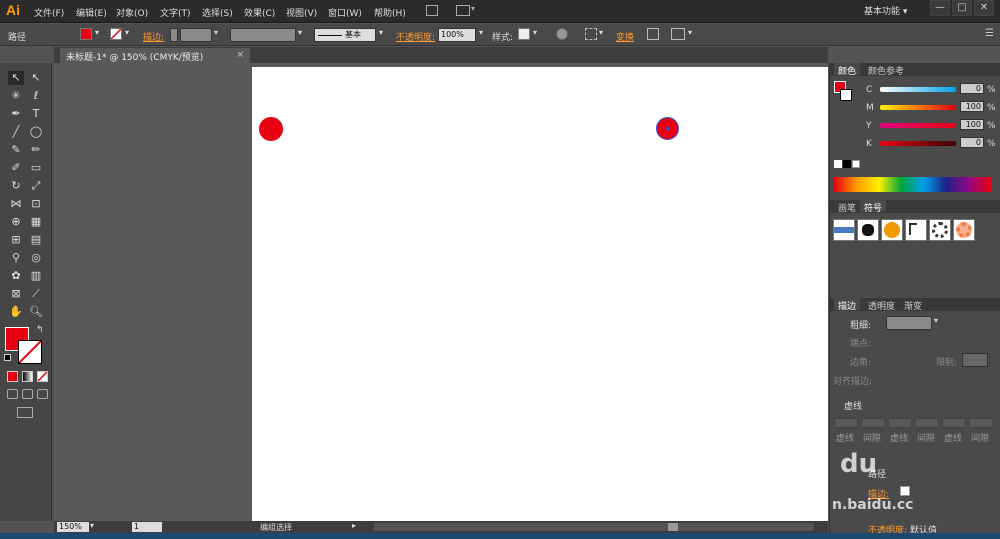  I want to click on white-swatch, so click(856, 164).